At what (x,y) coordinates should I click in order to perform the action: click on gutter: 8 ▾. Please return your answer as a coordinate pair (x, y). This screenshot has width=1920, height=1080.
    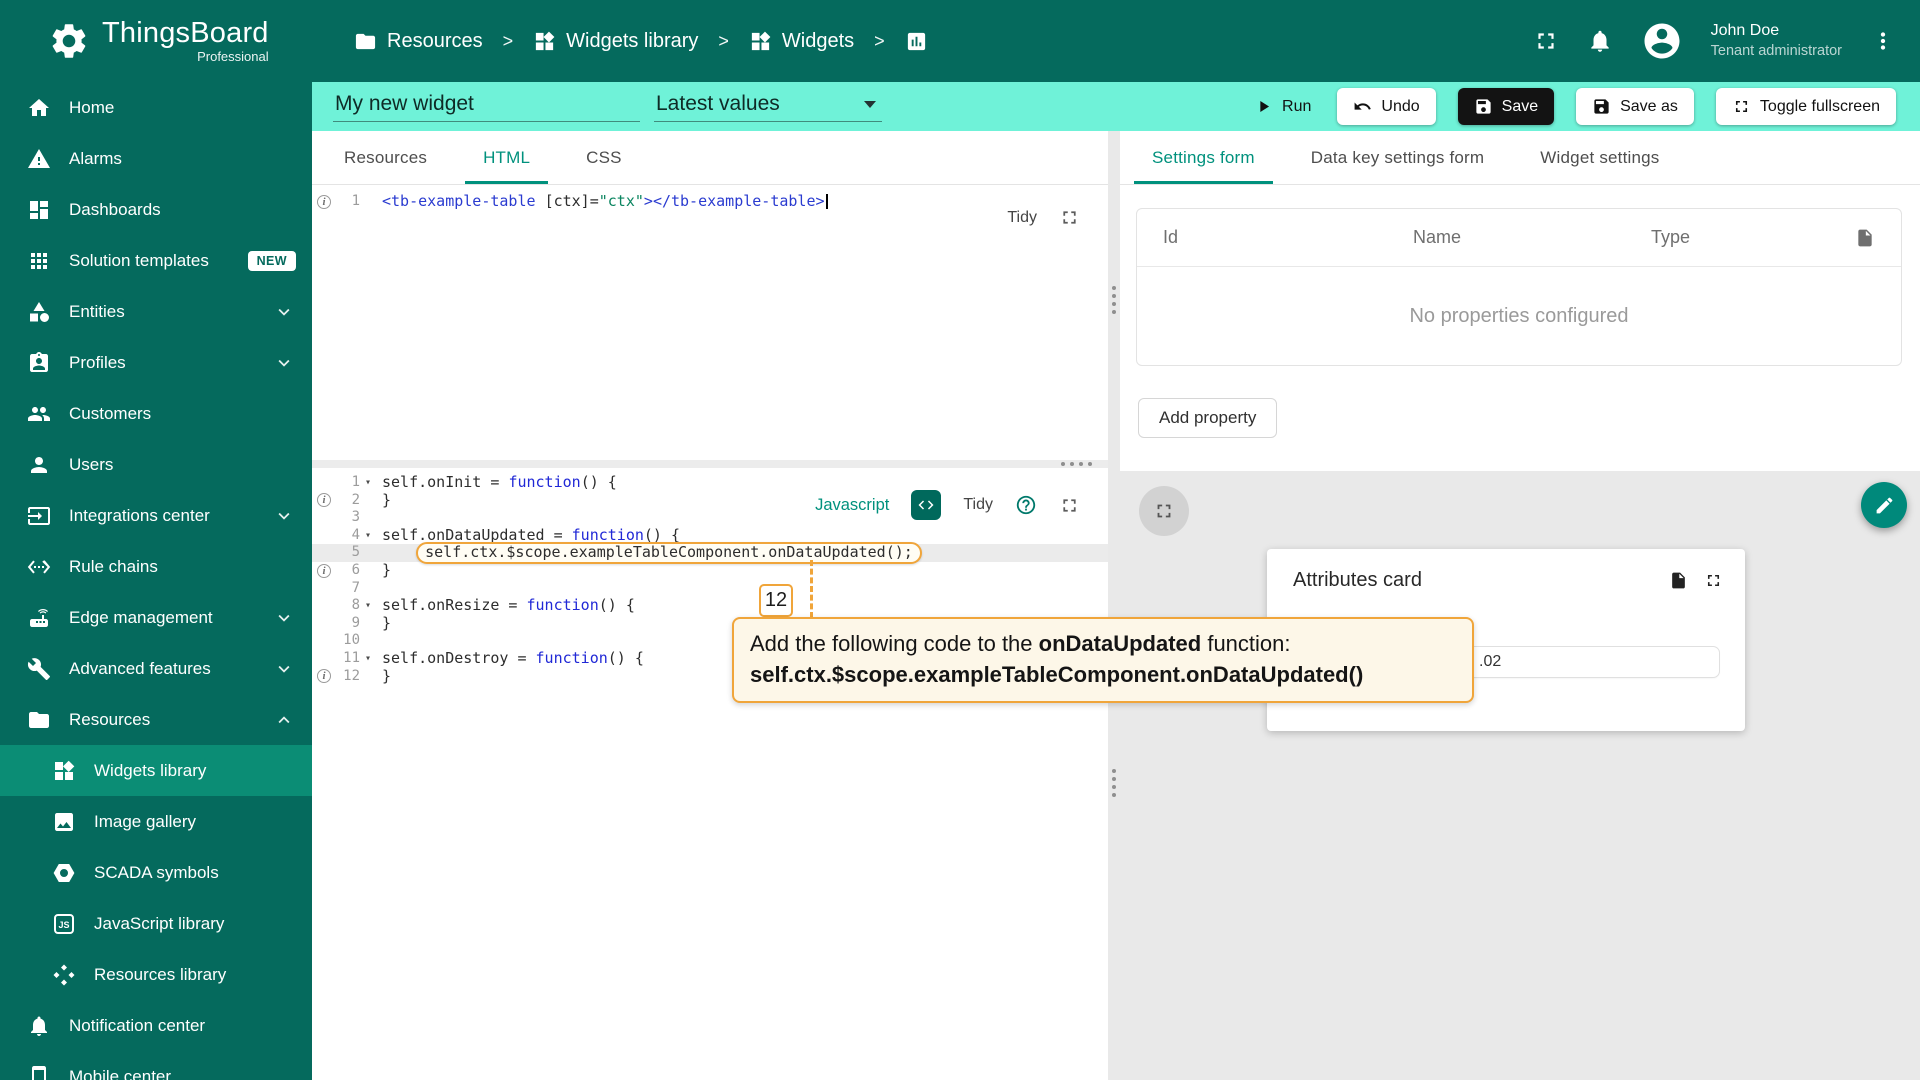
    Looking at the image, I should click on (344, 606).